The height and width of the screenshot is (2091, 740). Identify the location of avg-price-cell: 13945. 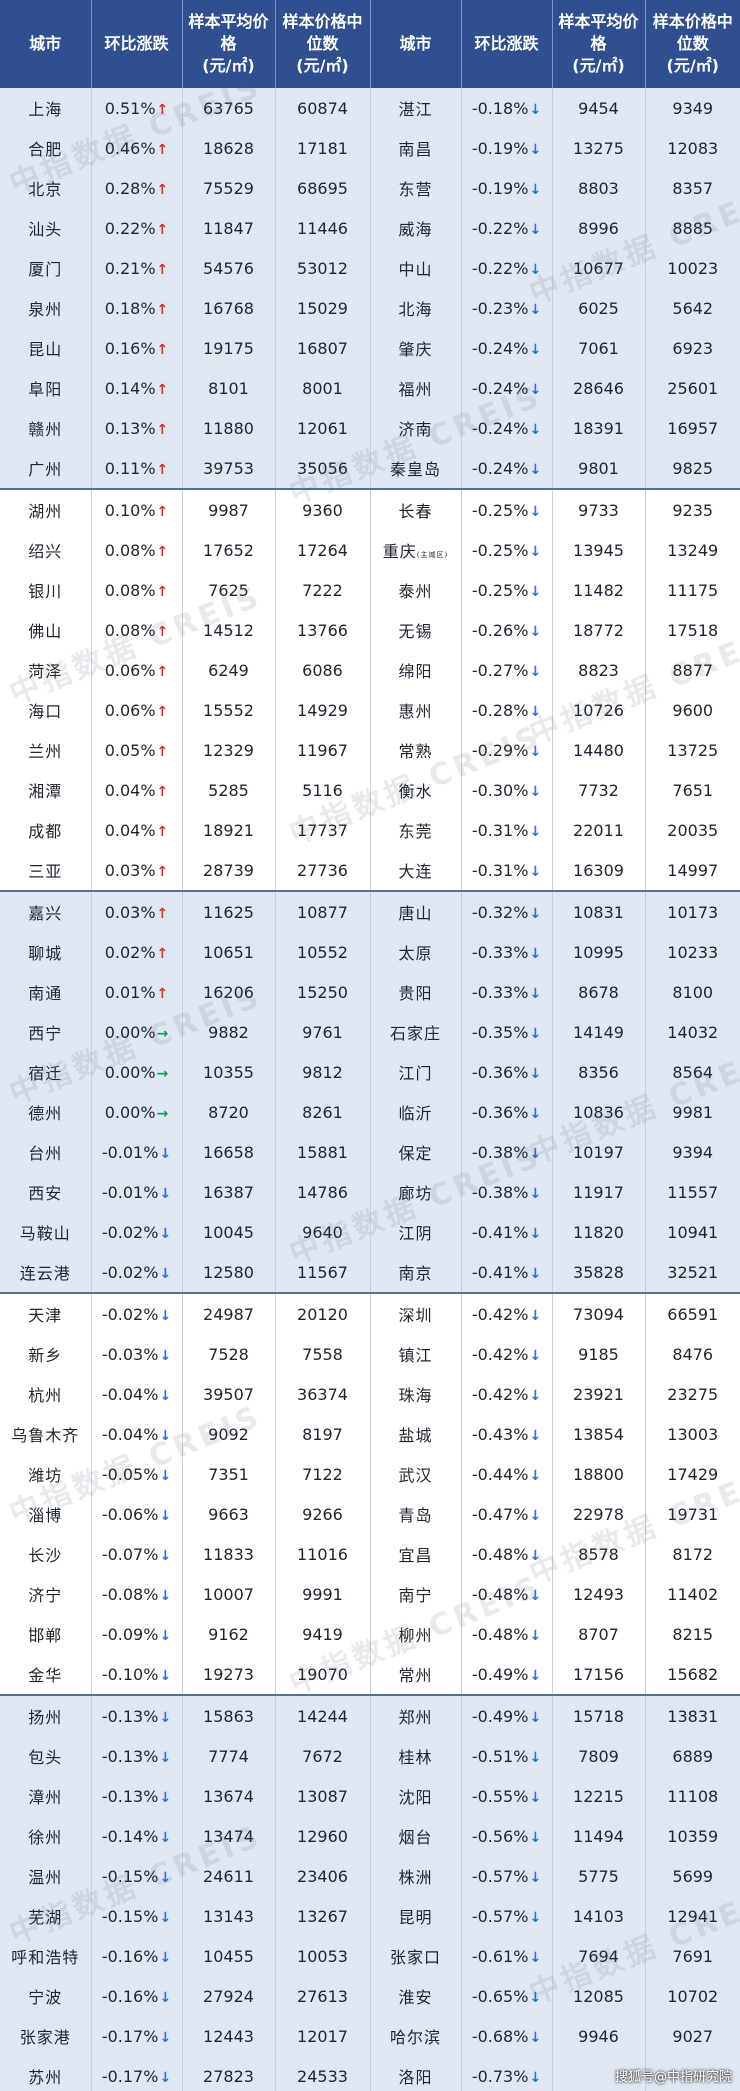
(599, 550).